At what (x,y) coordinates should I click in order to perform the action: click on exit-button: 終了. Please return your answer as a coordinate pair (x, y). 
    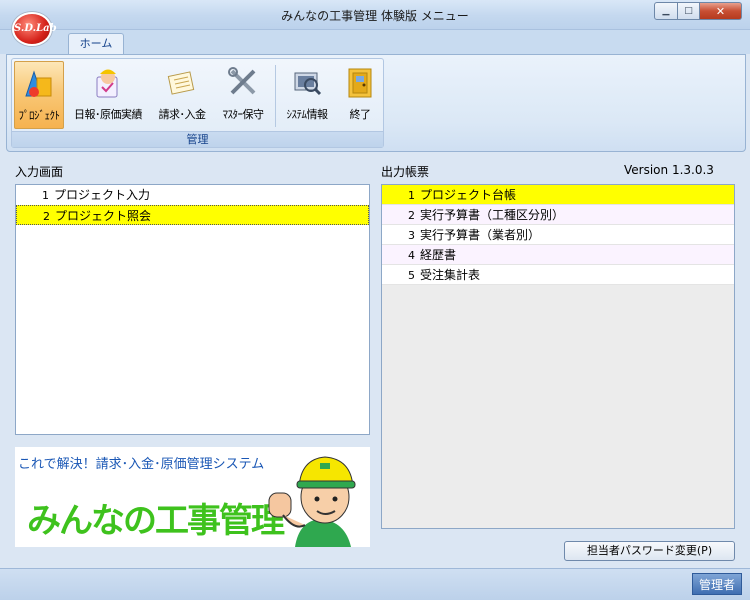
    Looking at the image, I should click on (360, 95).